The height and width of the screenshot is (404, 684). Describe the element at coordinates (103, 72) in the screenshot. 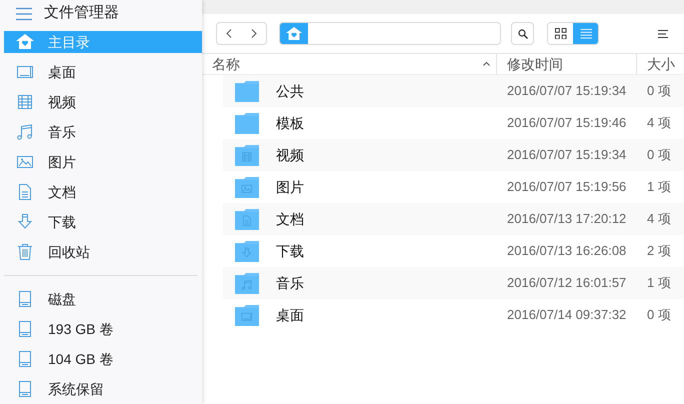

I see `sidebar-item: 桌面` at that location.